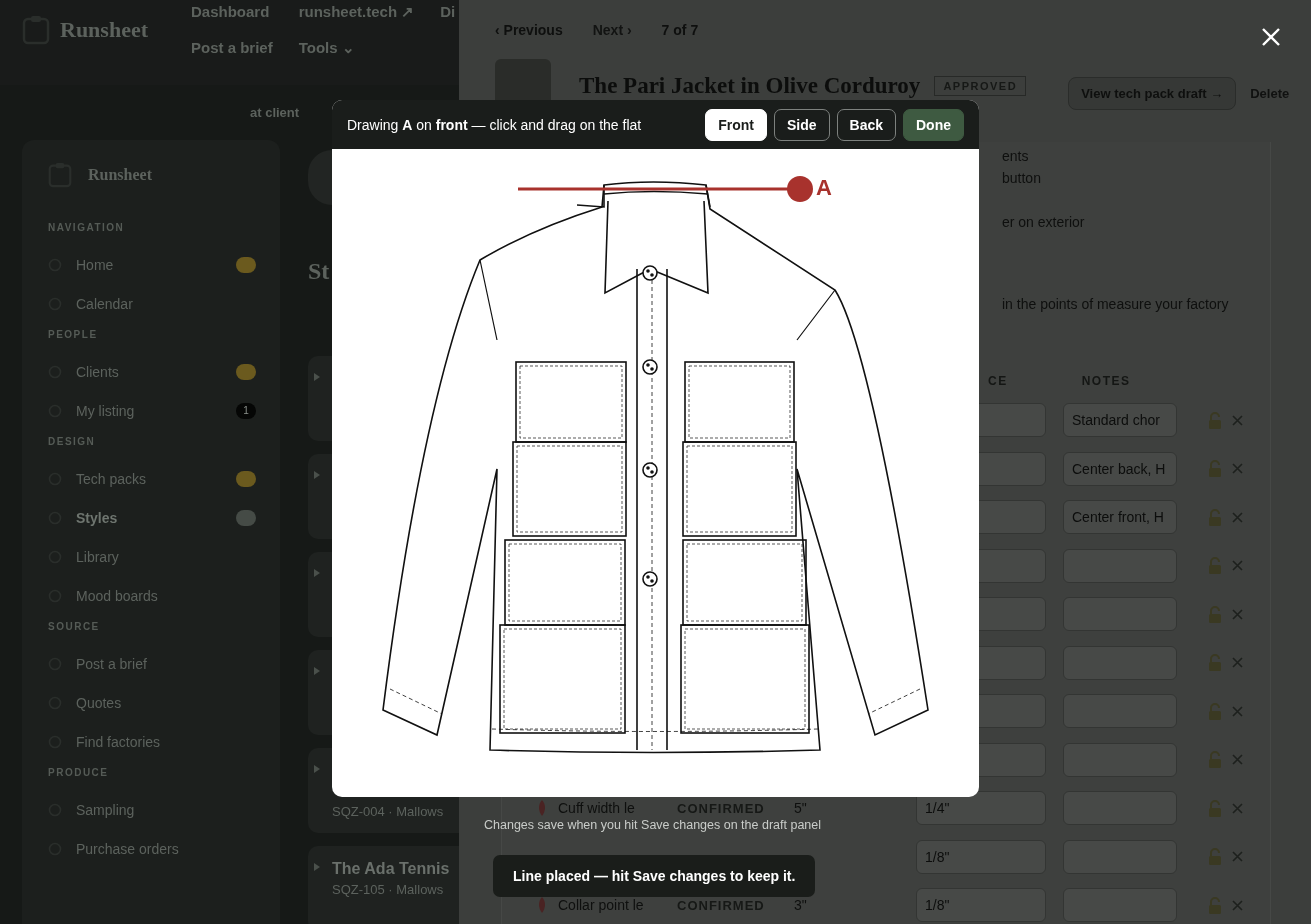 The width and height of the screenshot is (1311, 924). What do you see at coordinates (275, 112) in the screenshot?
I see `filter-chip: at client` at bounding box center [275, 112].